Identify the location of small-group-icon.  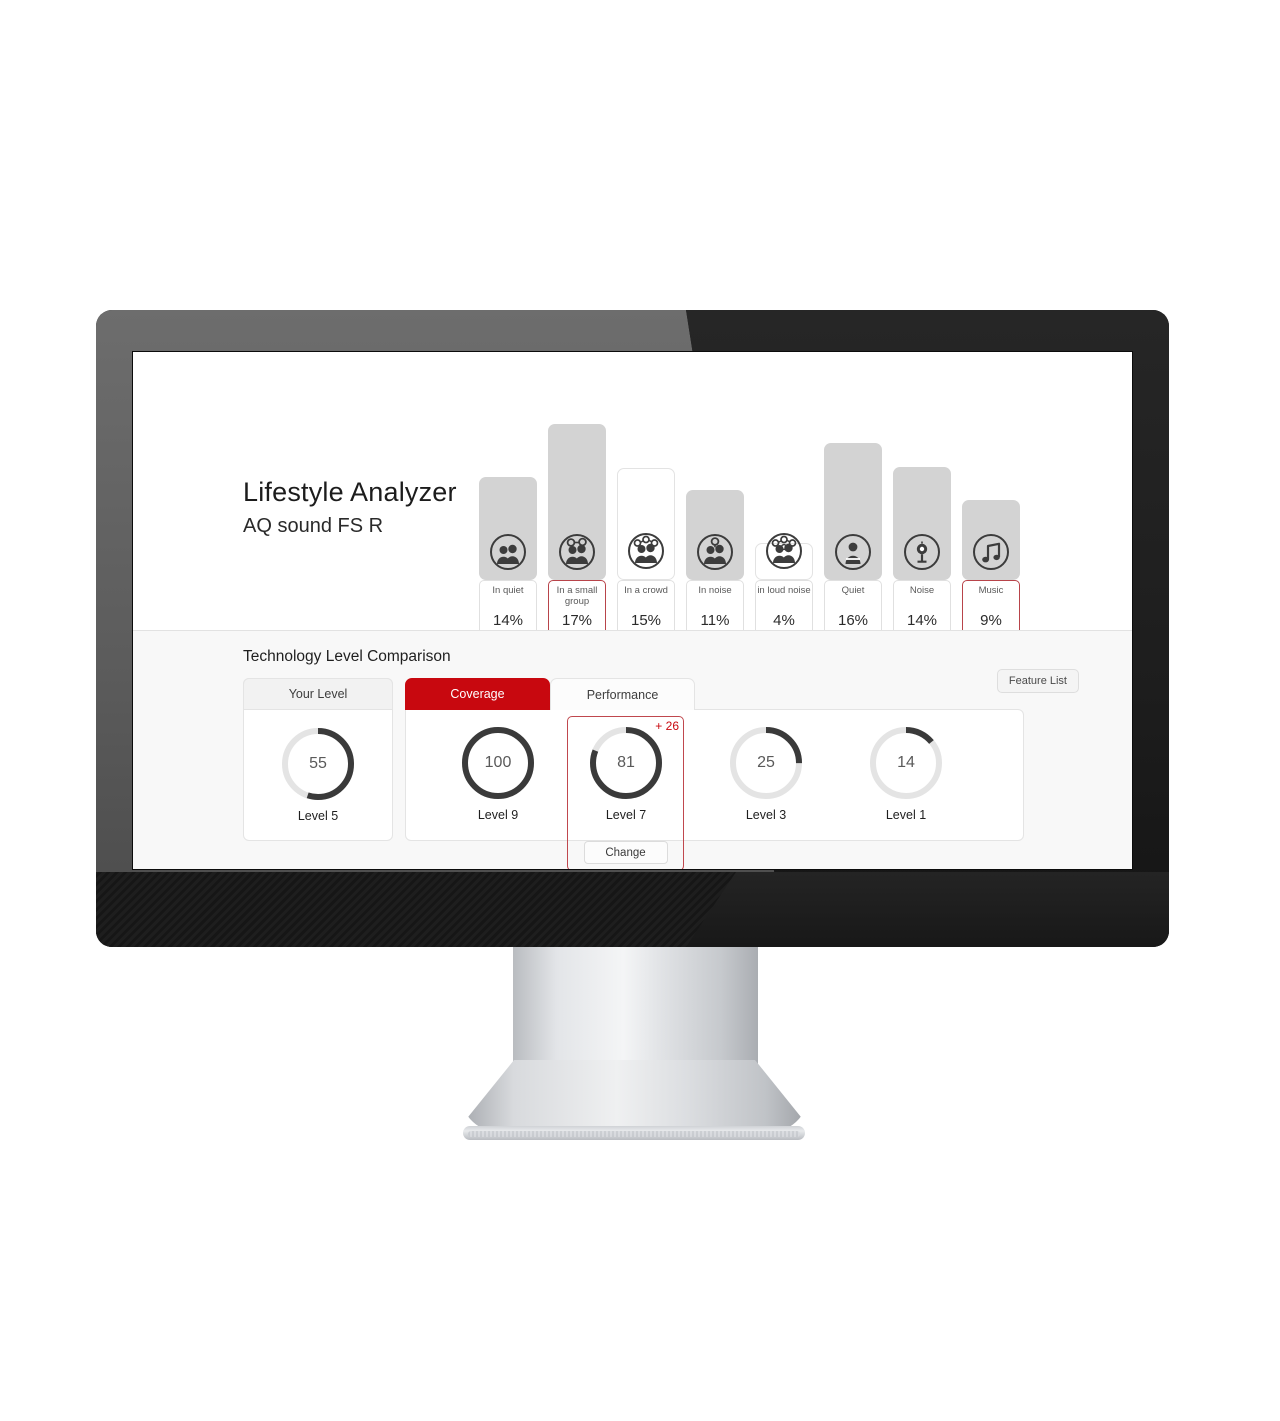
(577, 552).